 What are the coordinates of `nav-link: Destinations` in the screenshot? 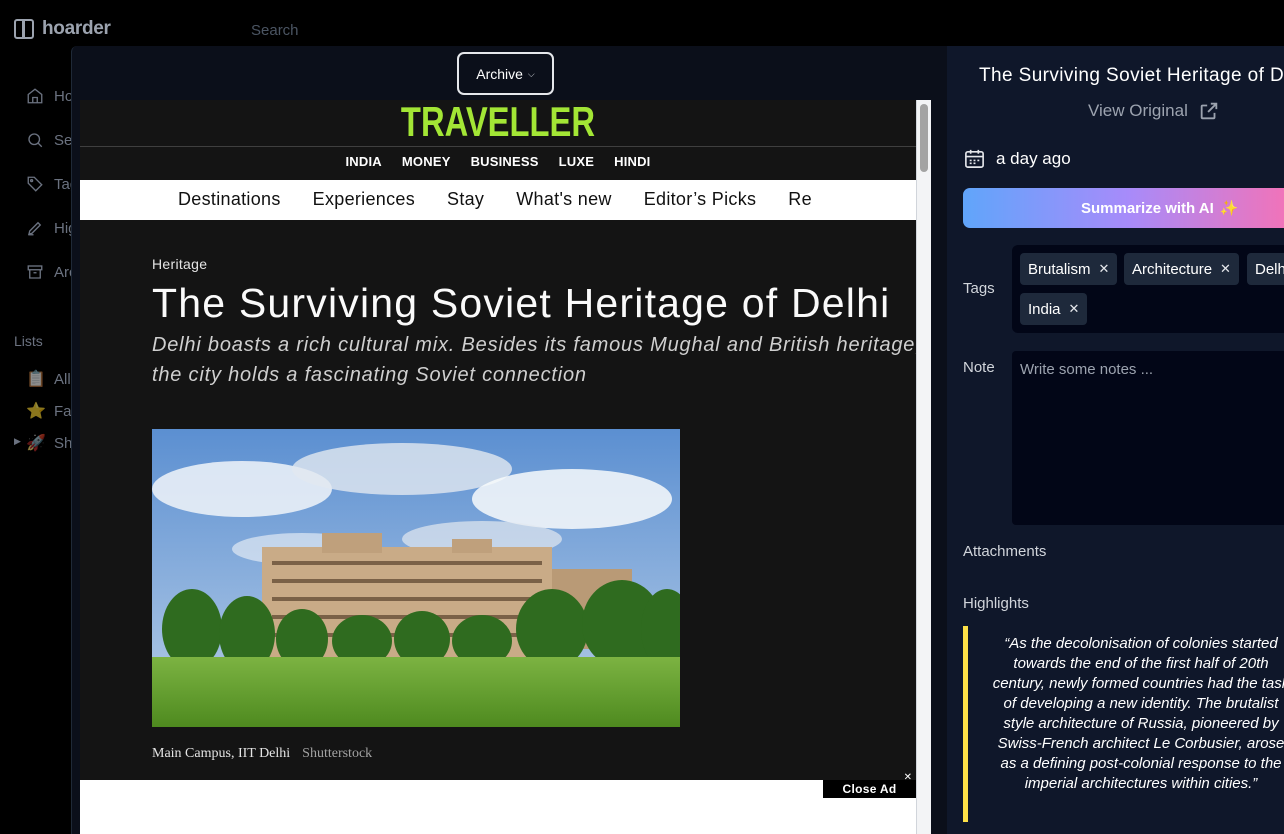 It's located at (229, 199).